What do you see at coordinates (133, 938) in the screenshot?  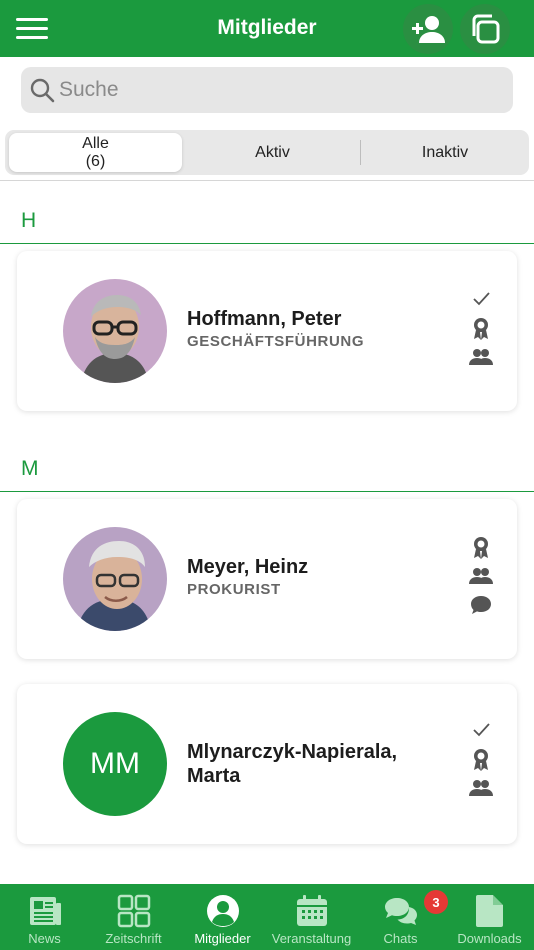 I see `nav-label: Zeitschrift` at bounding box center [133, 938].